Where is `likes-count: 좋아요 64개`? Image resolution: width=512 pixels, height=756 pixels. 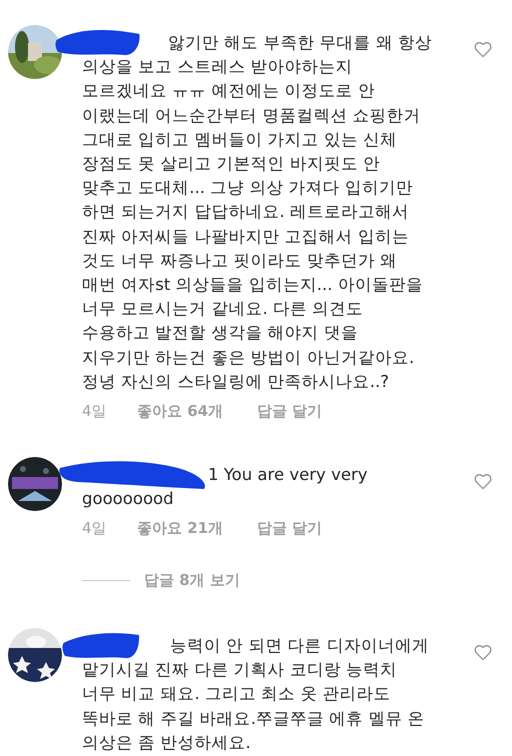
likes-count: 좋아요 64개 is located at coordinates (197, 411).